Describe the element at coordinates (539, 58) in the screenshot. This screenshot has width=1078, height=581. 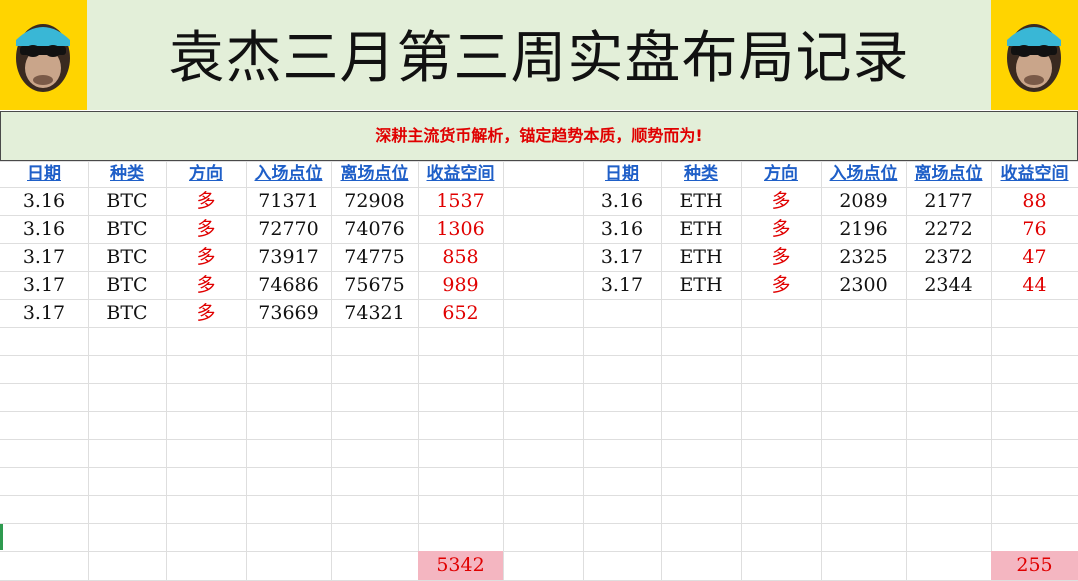
I see `page-title: 袁杰三月第三周实盘布局记录` at that location.